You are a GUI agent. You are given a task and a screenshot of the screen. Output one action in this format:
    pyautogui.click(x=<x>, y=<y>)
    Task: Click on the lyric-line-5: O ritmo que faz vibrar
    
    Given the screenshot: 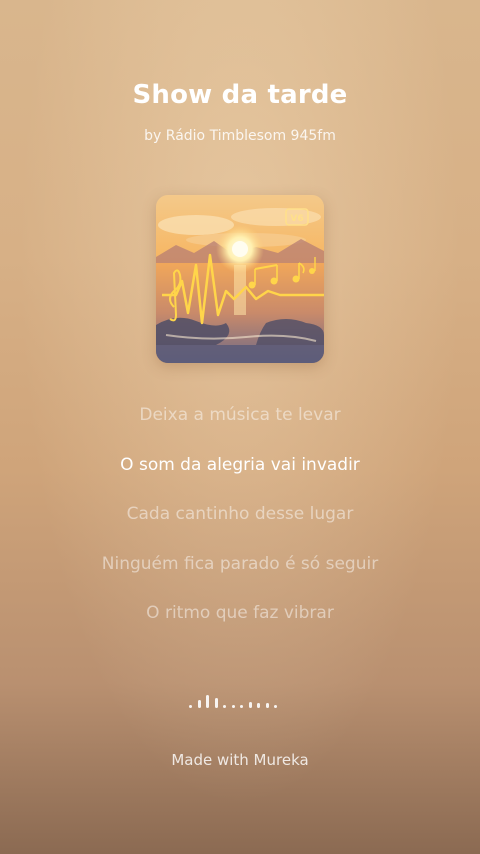 What is the action you would take?
    pyautogui.click(x=240, y=613)
    